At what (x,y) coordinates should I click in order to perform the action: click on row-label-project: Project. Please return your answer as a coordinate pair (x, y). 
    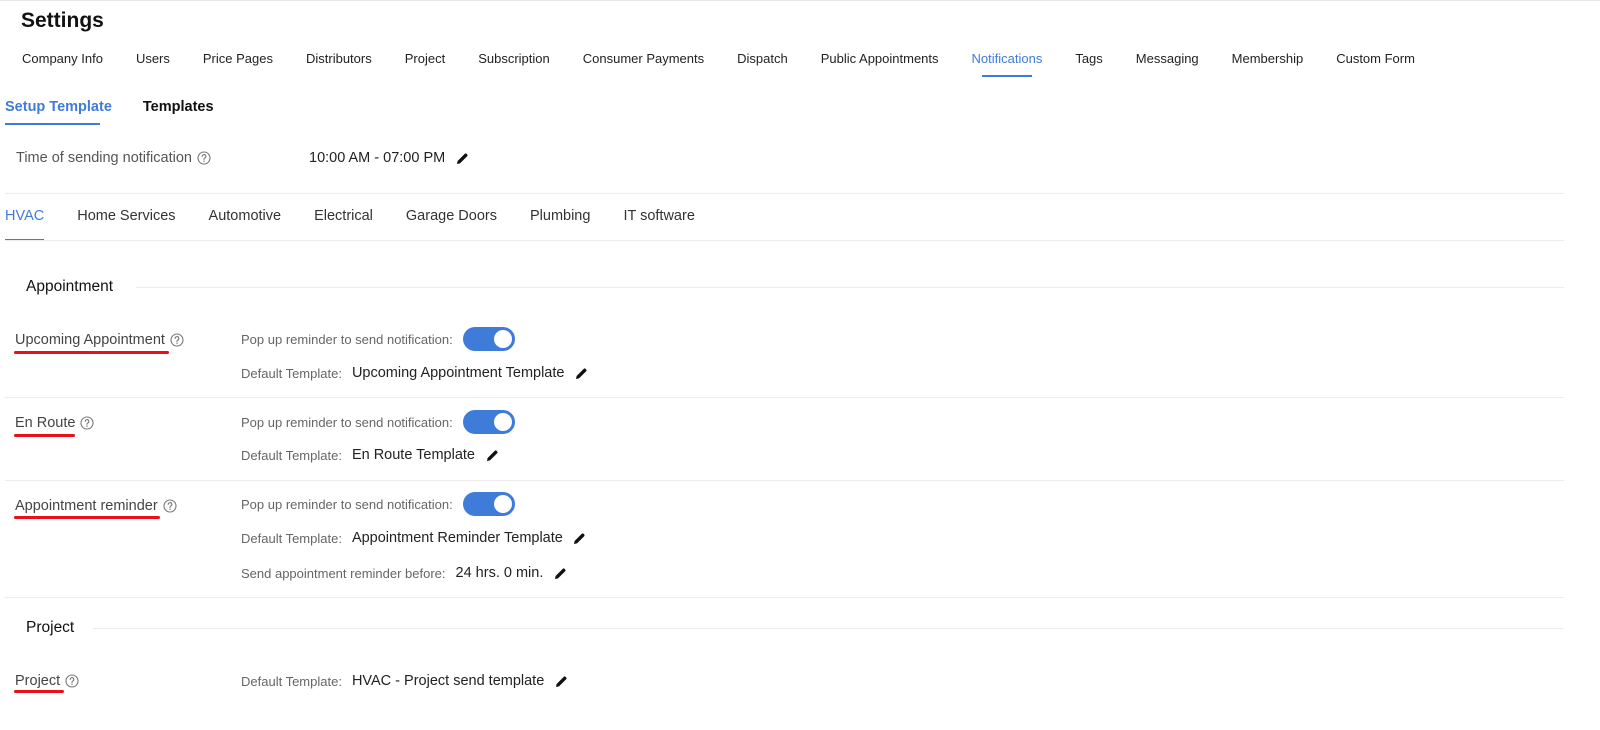
    Looking at the image, I should click on (47, 681).